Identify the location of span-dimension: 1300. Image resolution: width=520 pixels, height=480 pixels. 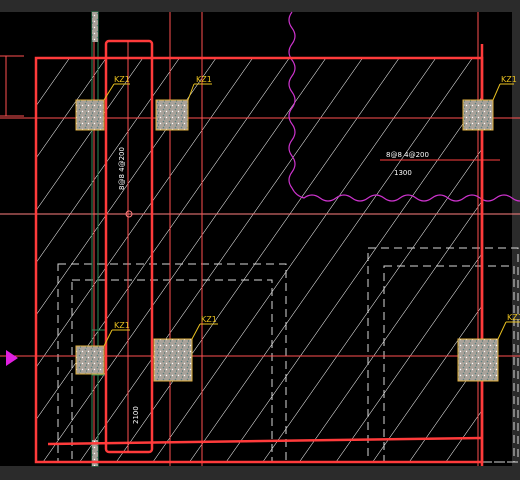
(403, 173).